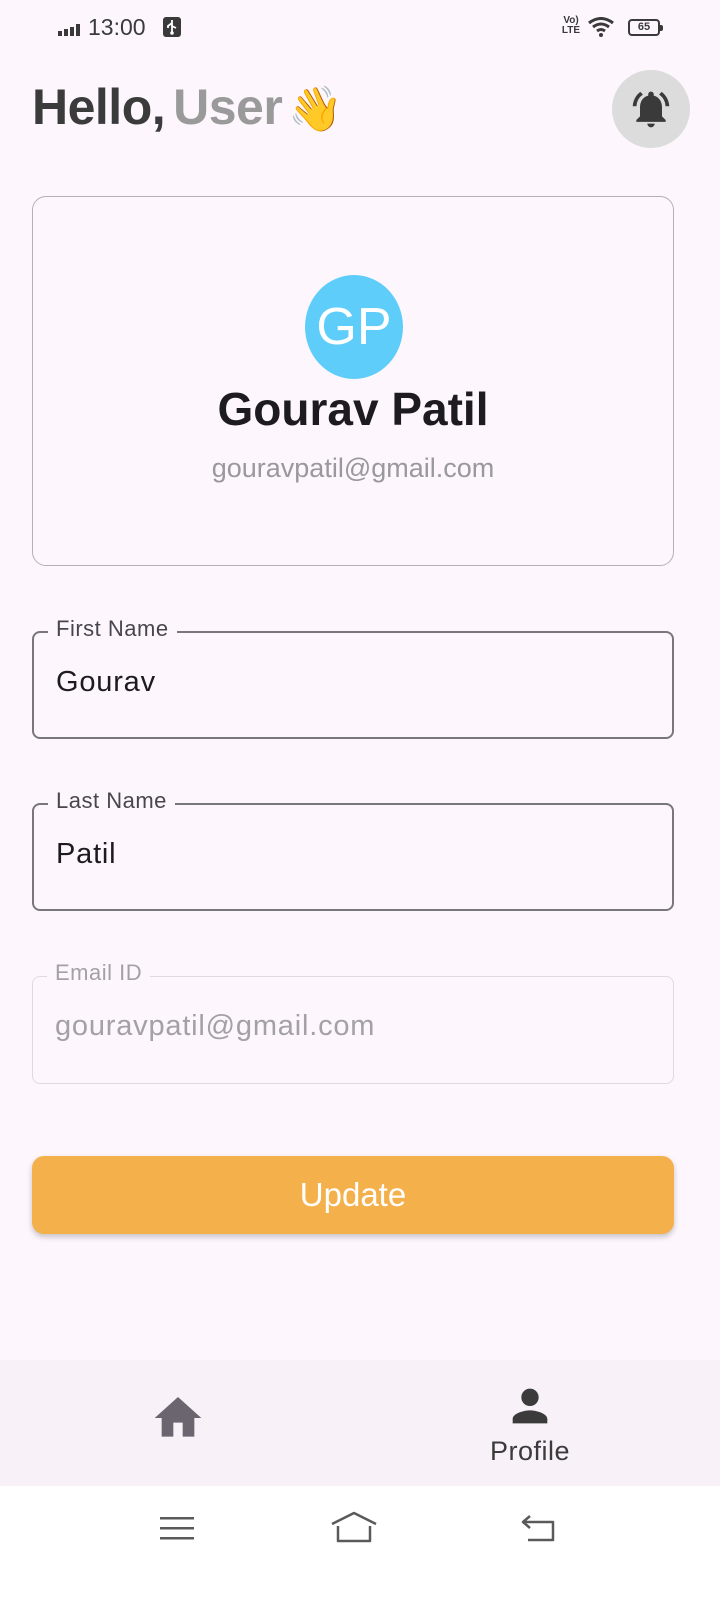 This screenshot has width=720, height=1600. I want to click on profile-email: gouravpatil@gmail.com, so click(353, 468).